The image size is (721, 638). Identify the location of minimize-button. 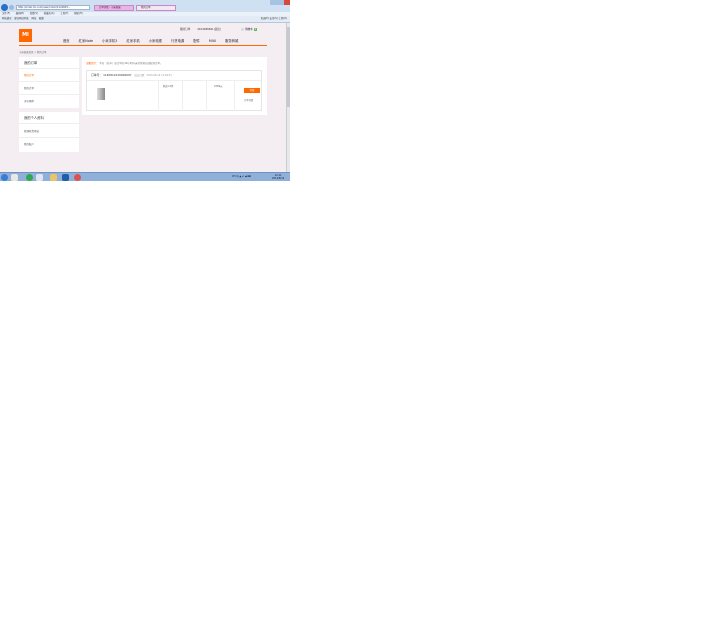
(273, 2).